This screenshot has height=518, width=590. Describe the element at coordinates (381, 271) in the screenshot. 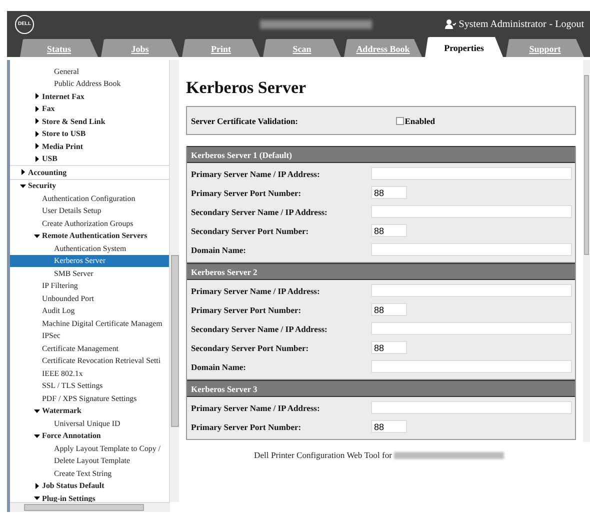

I see `section-header: Kerberos Server 2` at that location.